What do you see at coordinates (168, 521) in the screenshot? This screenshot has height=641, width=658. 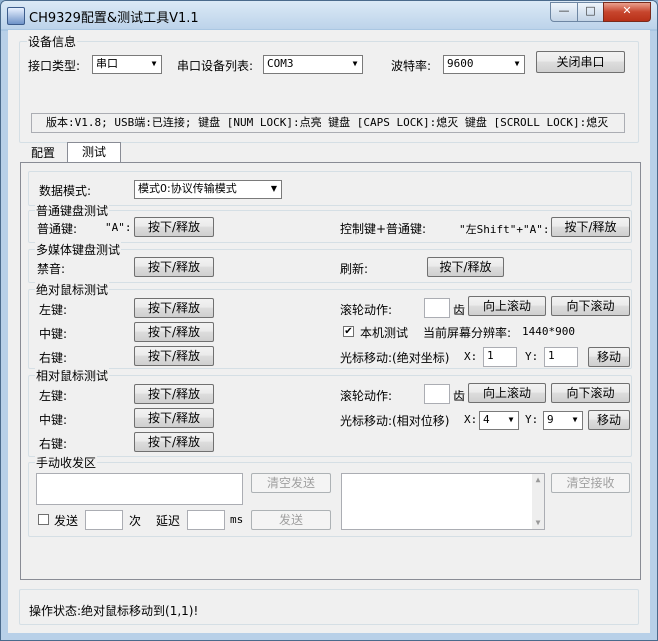 I see `delay-label: 延迟` at bounding box center [168, 521].